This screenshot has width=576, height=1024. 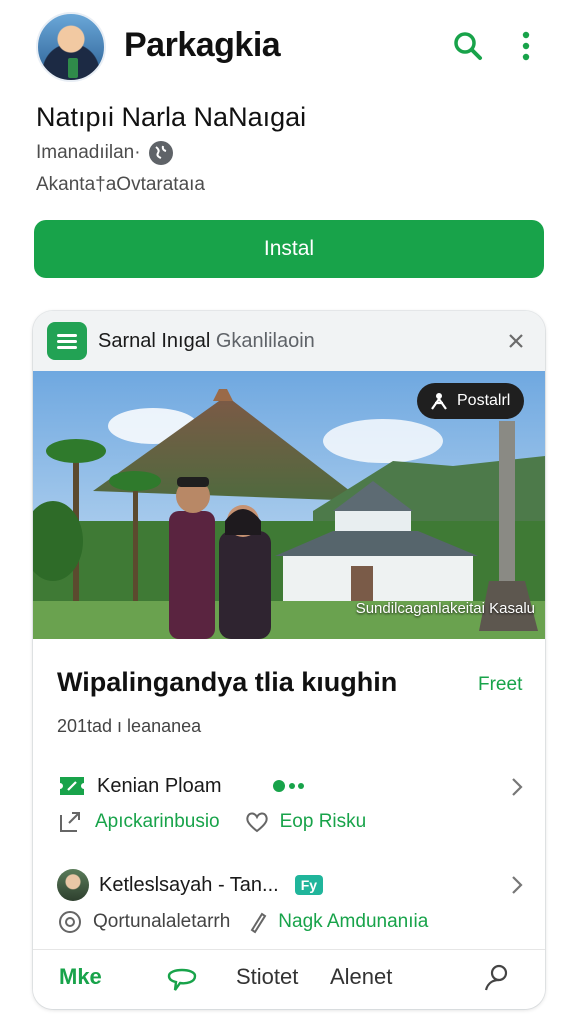 What do you see at coordinates (500, 684) in the screenshot?
I see `price-label: Freet` at bounding box center [500, 684].